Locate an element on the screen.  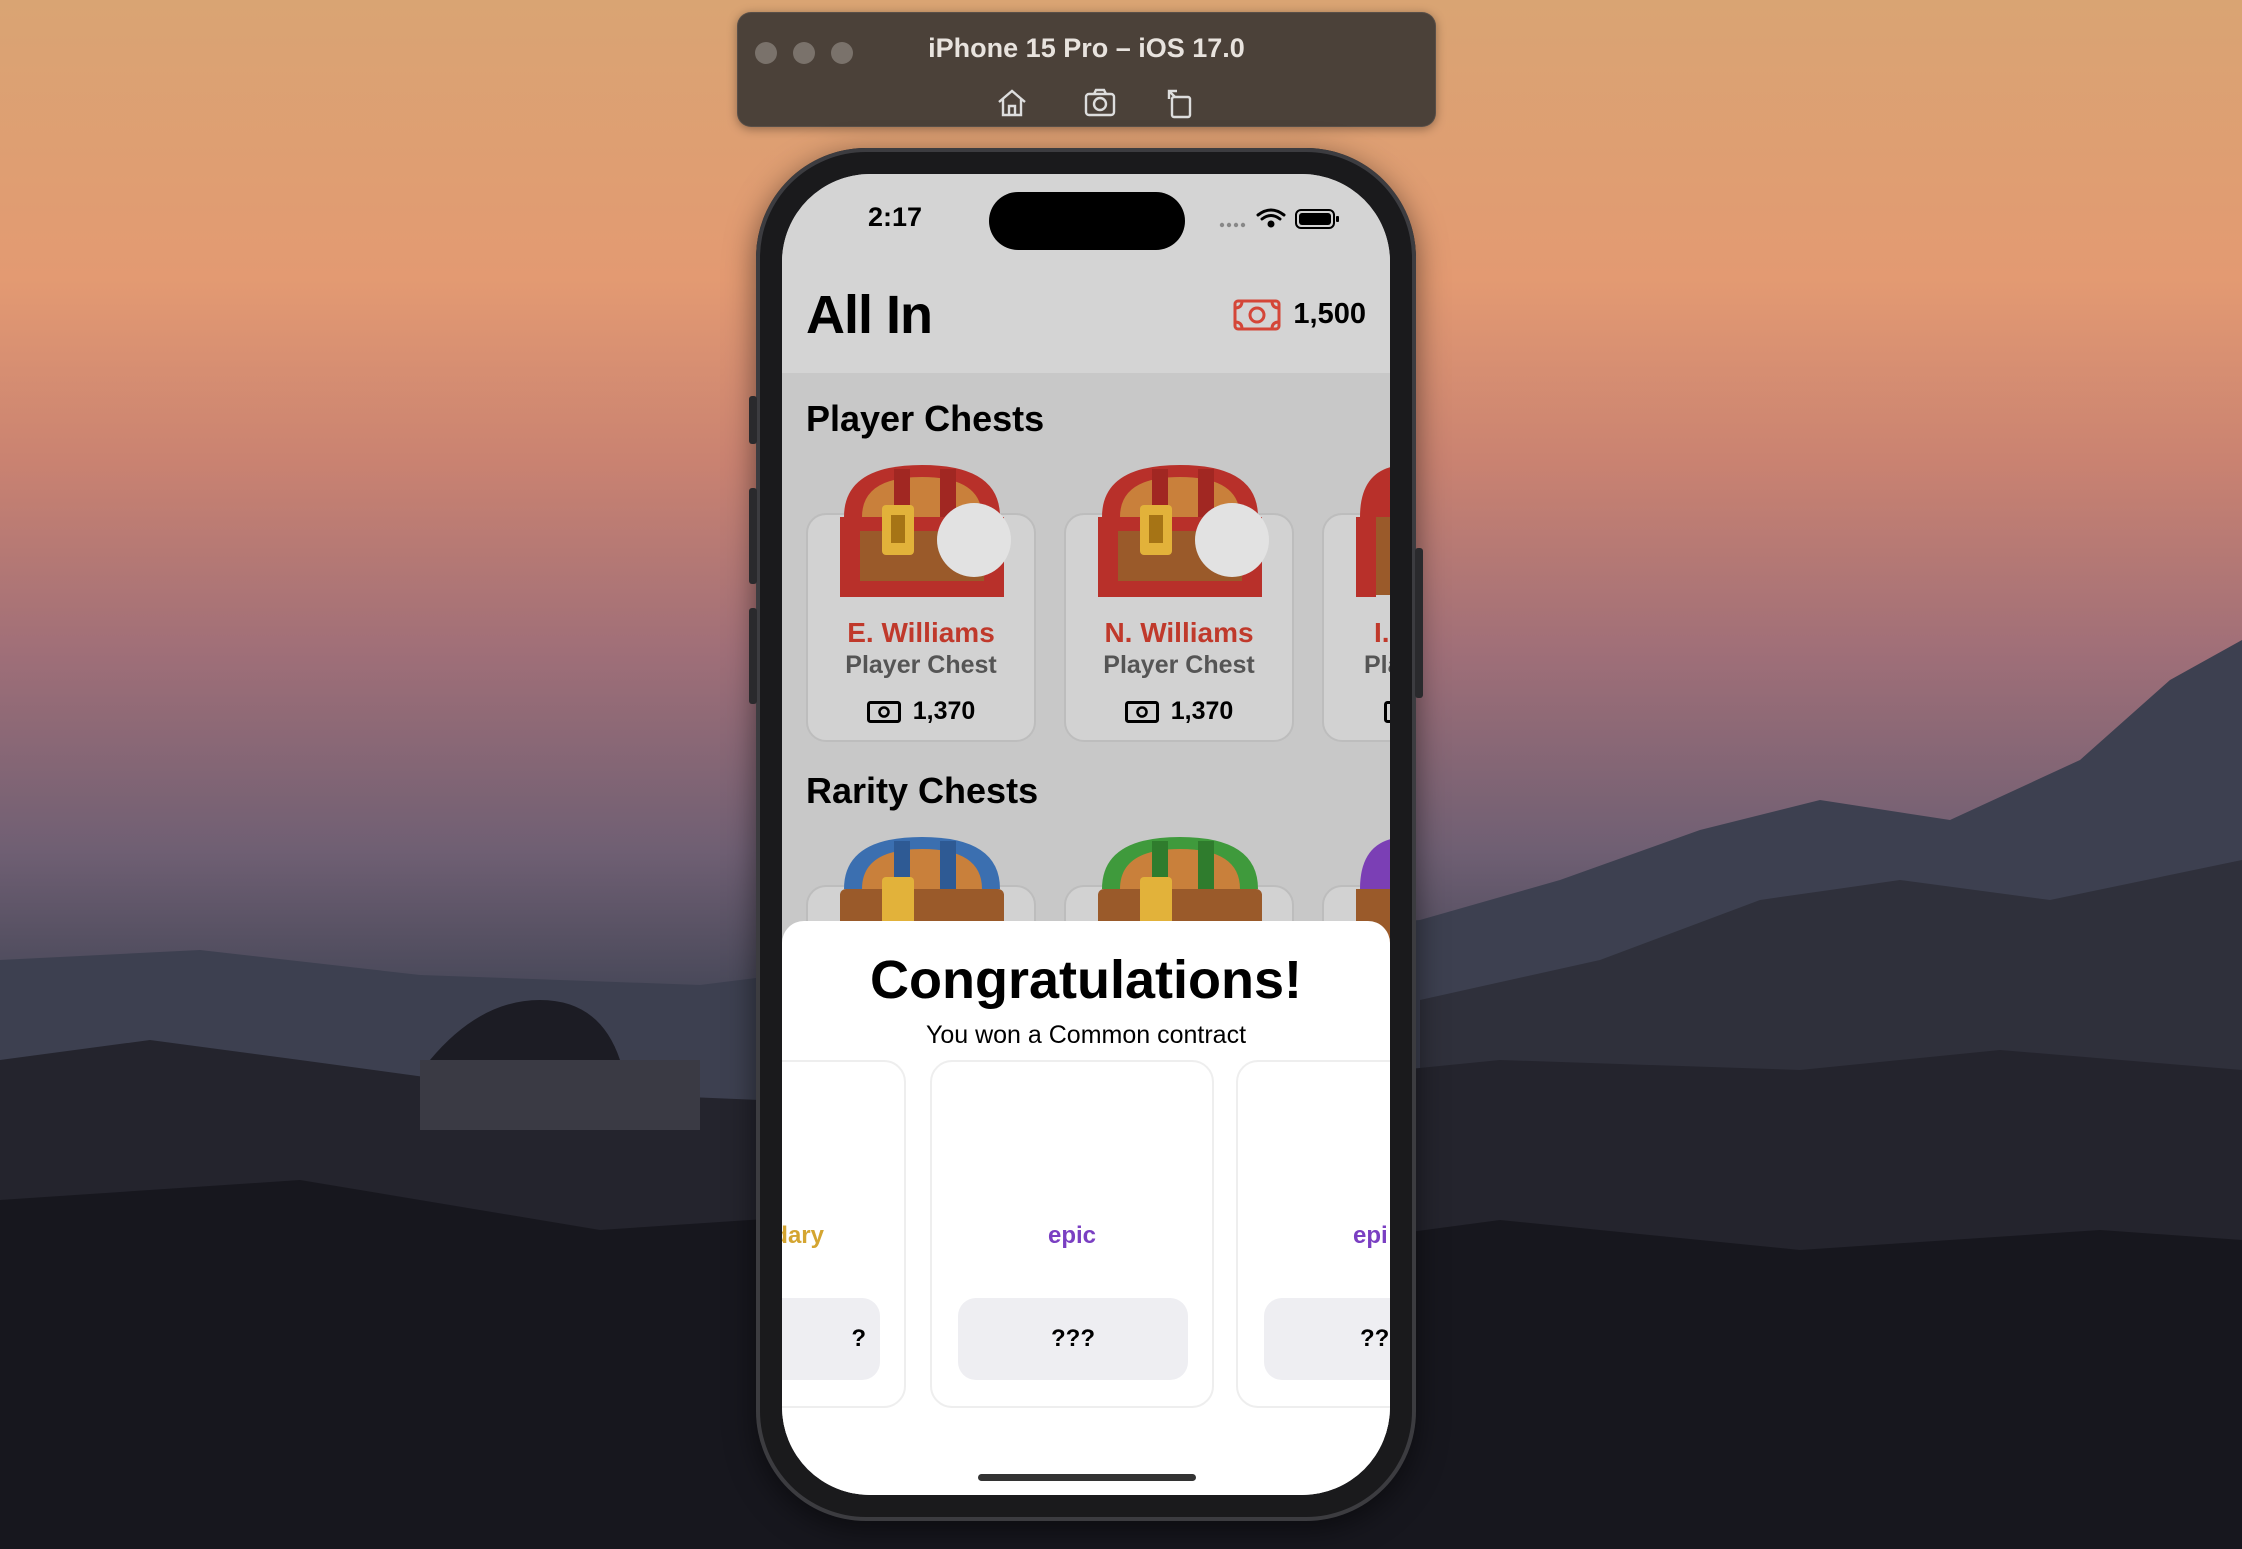
reveal-button: ? is located at coordinates (831, 1339).